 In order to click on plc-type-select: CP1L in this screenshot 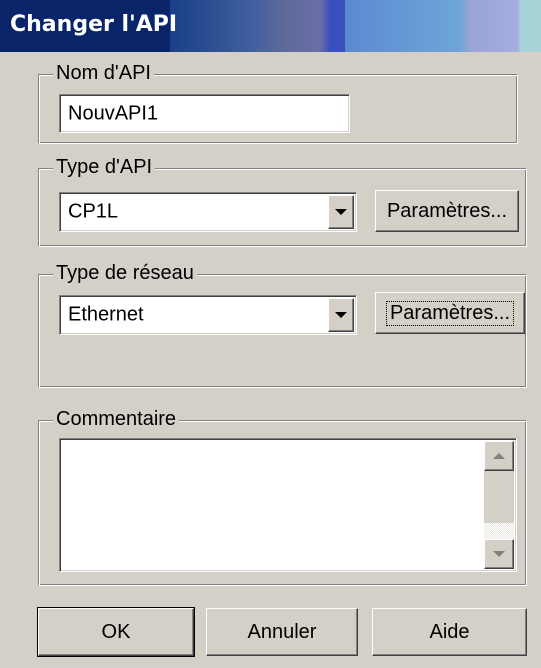, I will do `click(208, 212)`.